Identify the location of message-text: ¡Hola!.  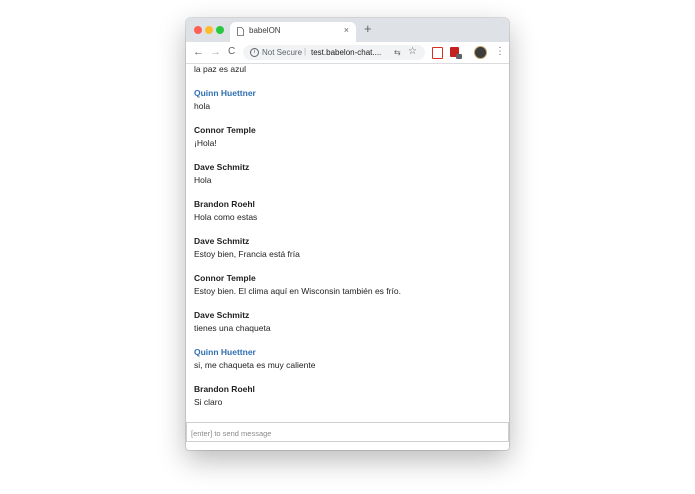
(205, 143).